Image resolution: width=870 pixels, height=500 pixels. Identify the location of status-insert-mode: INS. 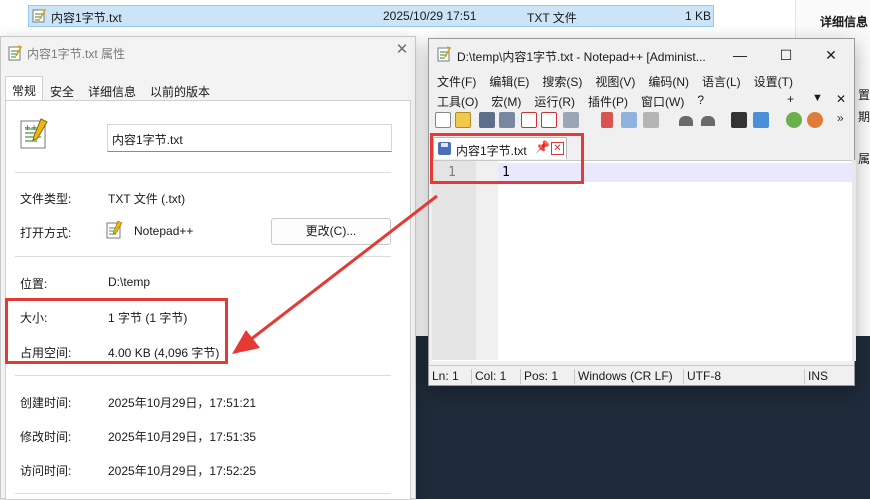
(816, 376).